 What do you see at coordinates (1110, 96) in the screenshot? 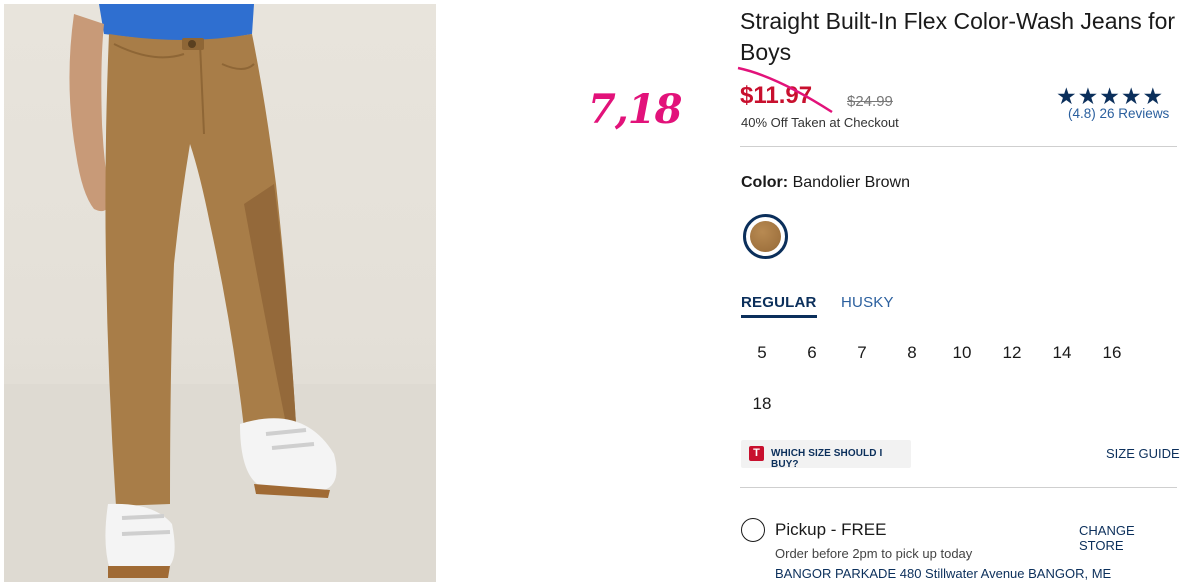
I see `rating-stars-icon: ★★★★★` at bounding box center [1110, 96].